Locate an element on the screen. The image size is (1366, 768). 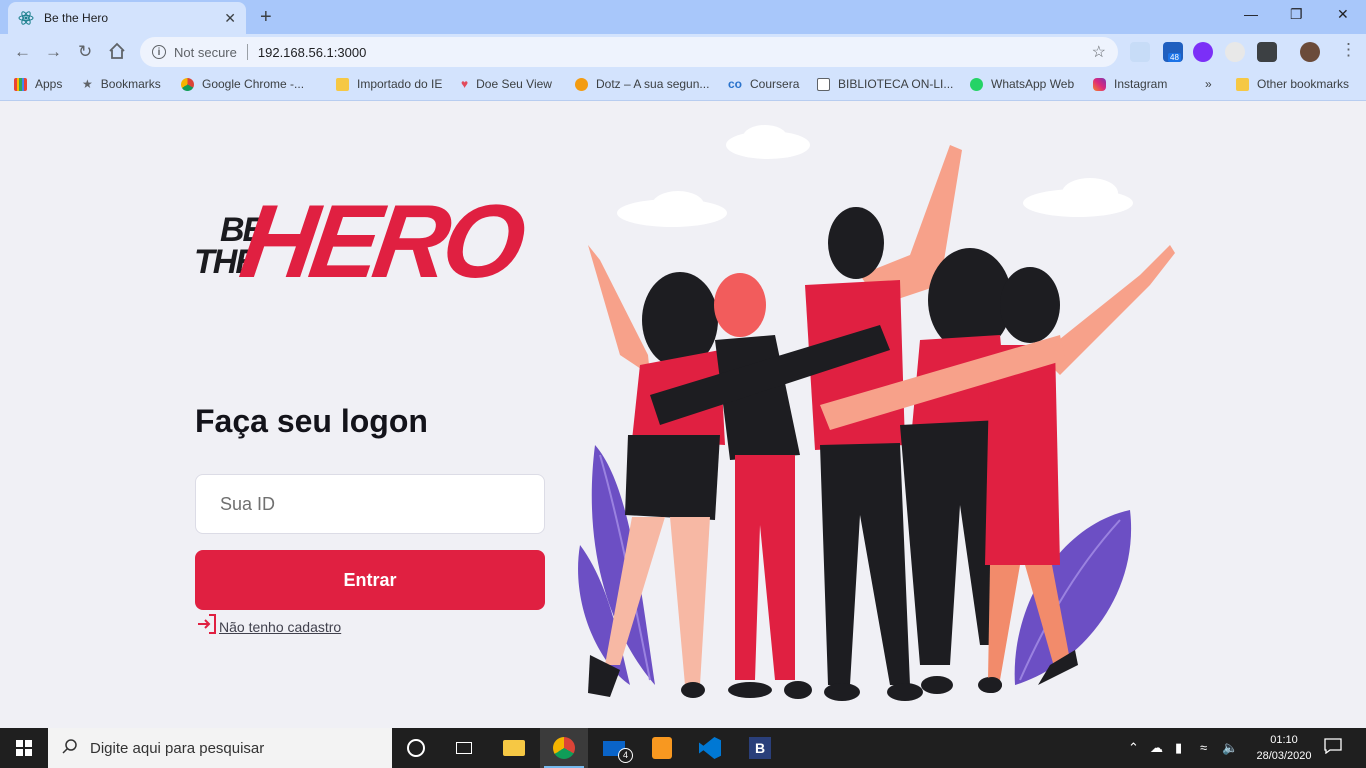
search-placeholder: Digite aqui para pesquisar is located at coordinates (177, 748).